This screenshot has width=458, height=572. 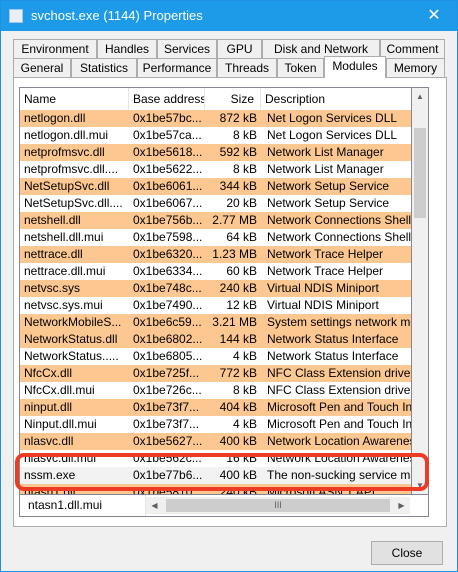 What do you see at coordinates (241, 305) in the screenshot?
I see `cell-size: 12 kB` at bounding box center [241, 305].